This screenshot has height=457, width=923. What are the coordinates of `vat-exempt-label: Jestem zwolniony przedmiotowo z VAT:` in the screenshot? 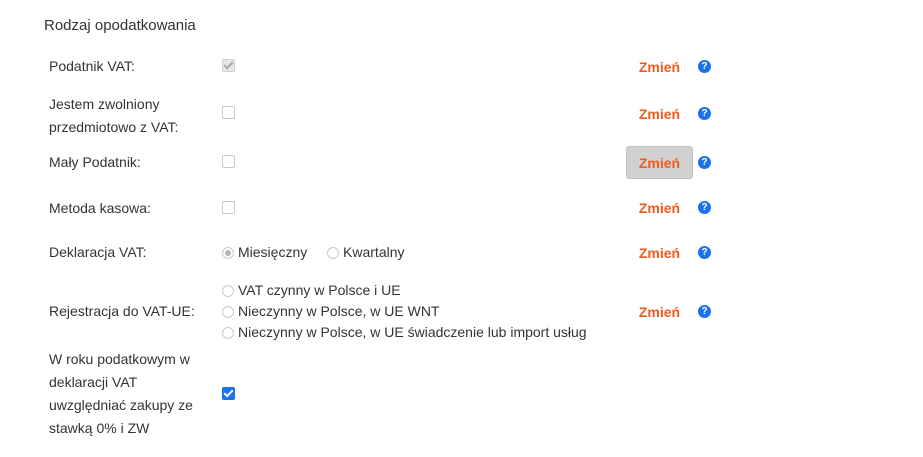 It's located at (114, 115).